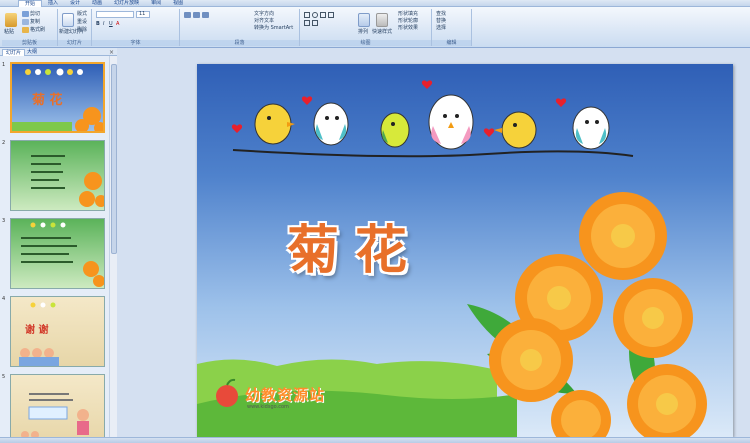 Image resolution: width=750 pixels, height=443 pixels. I want to click on triangle-shape-icon, so click(307, 23).